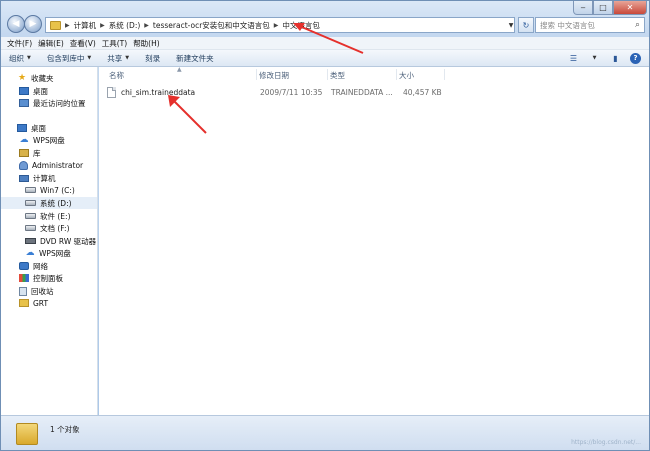  Describe the element at coordinates (337, 75) in the screenshot. I see `column-type: 类型` at that location.